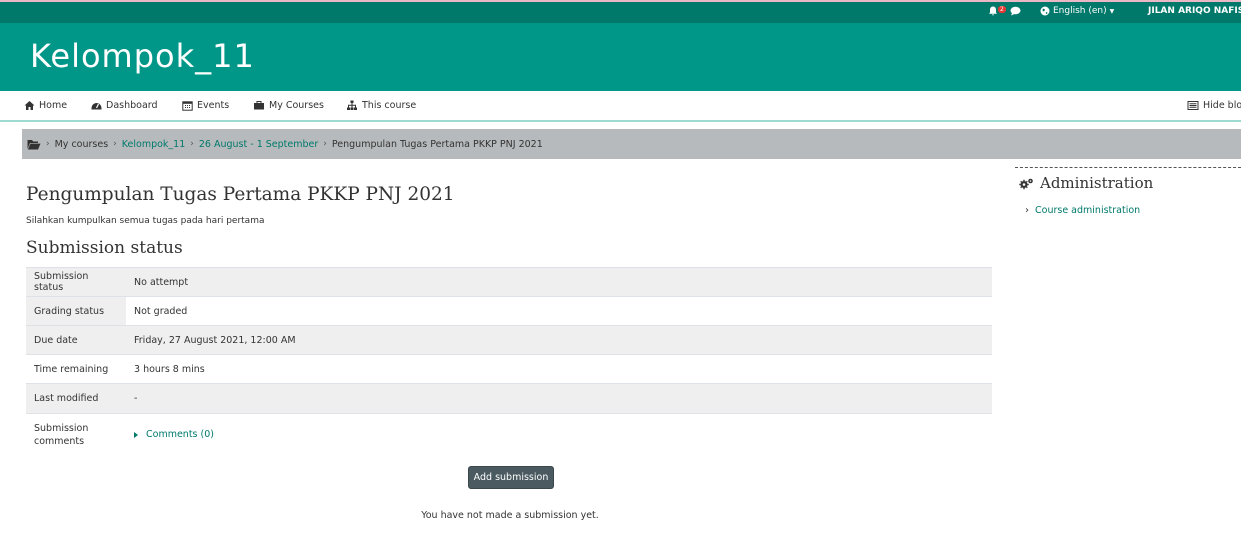 This screenshot has width=1241, height=548. Describe the element at coordinates (161, 282) in the screenshot. I see `row-value: No attempt` at that location.